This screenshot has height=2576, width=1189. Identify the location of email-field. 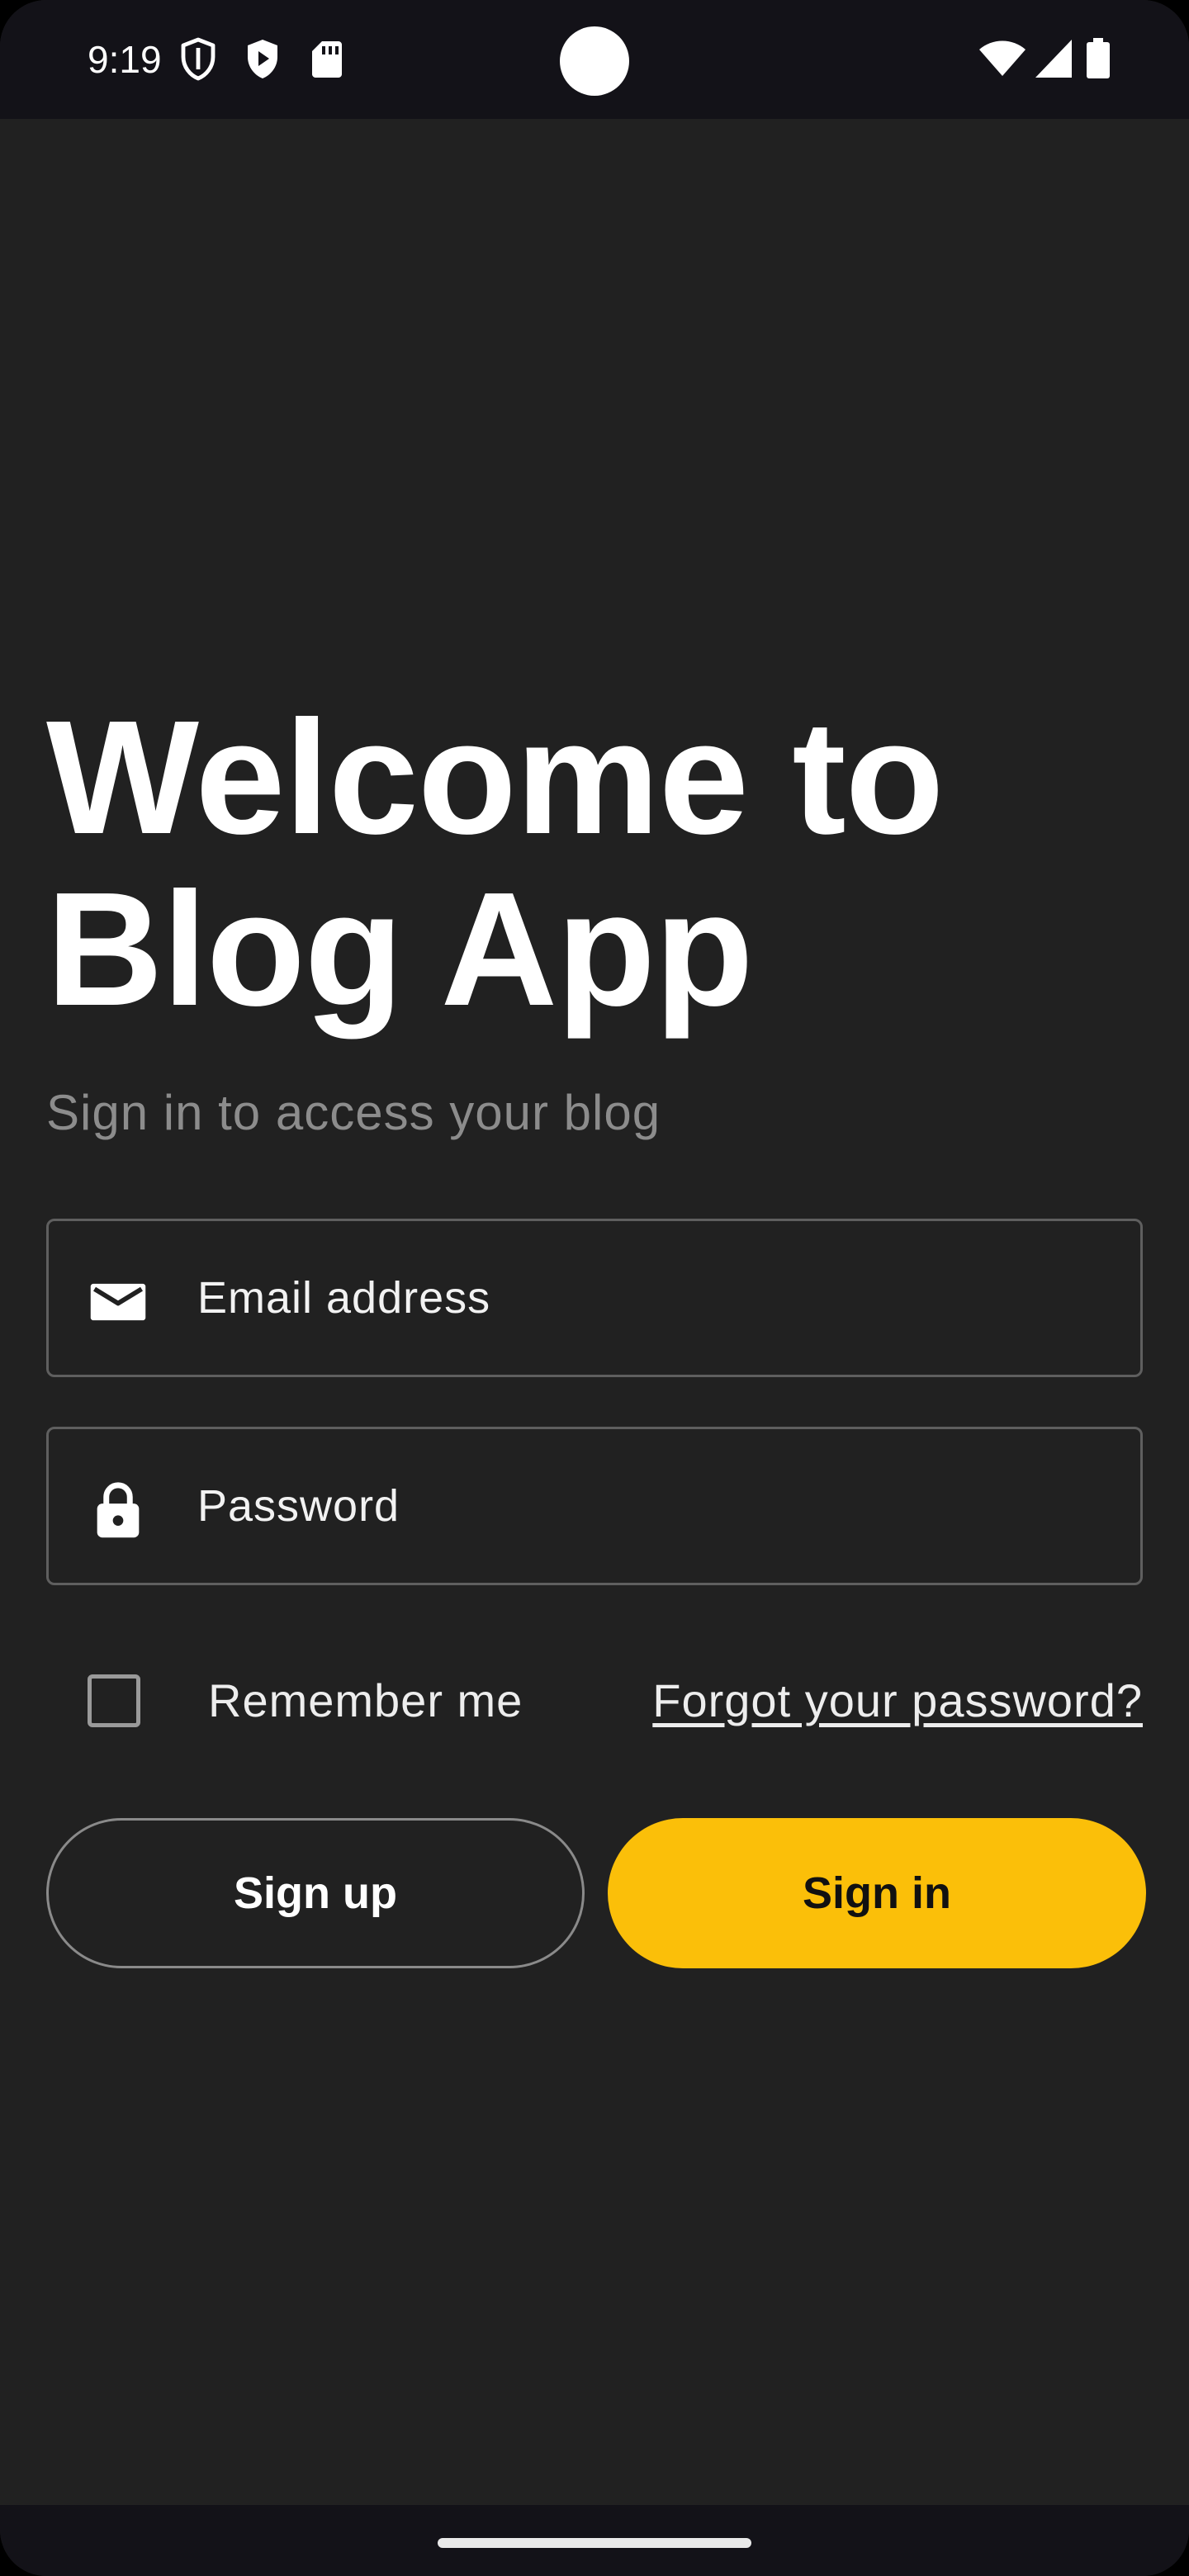
(594, 1298).